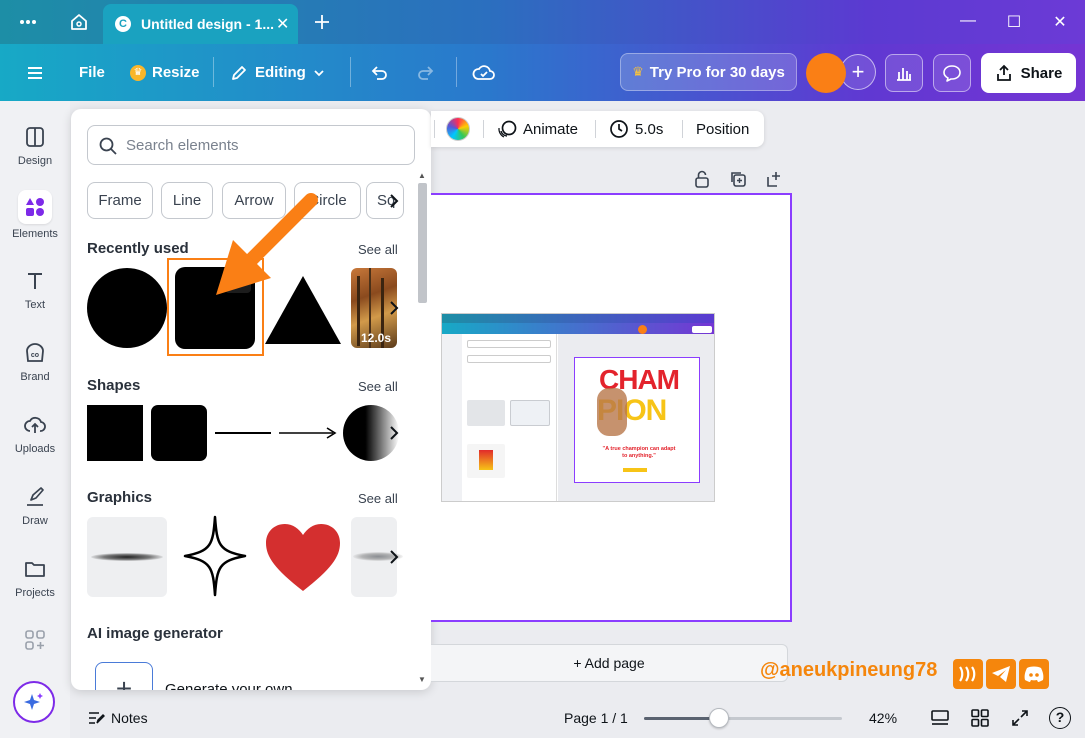  I want to click on magic-sparkle-button, so click(34, 702).